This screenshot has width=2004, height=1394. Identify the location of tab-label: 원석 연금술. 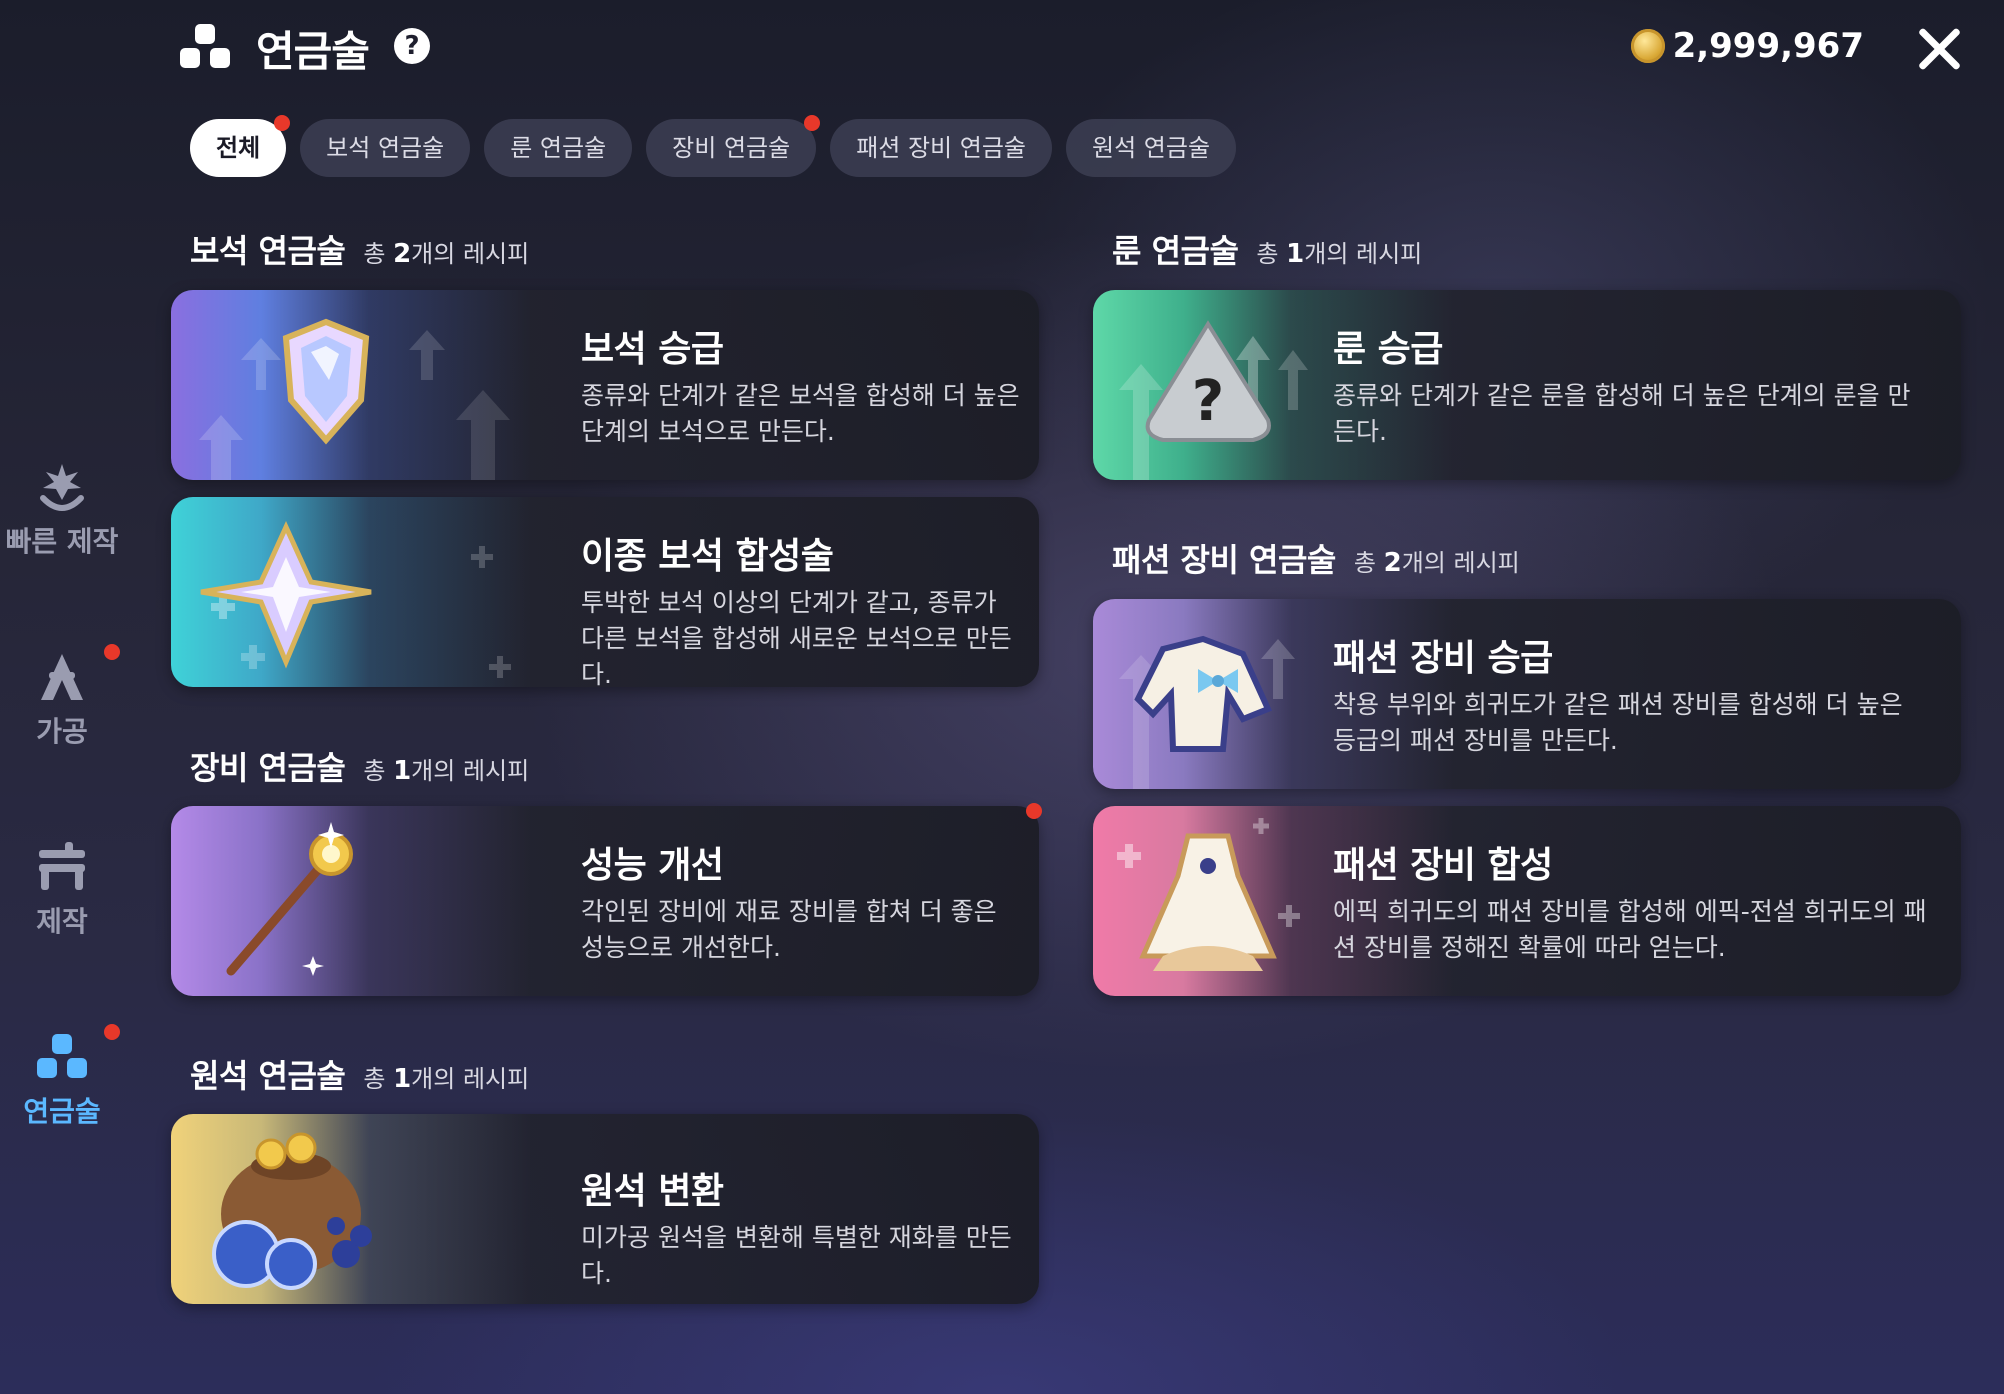
(1151, 148).